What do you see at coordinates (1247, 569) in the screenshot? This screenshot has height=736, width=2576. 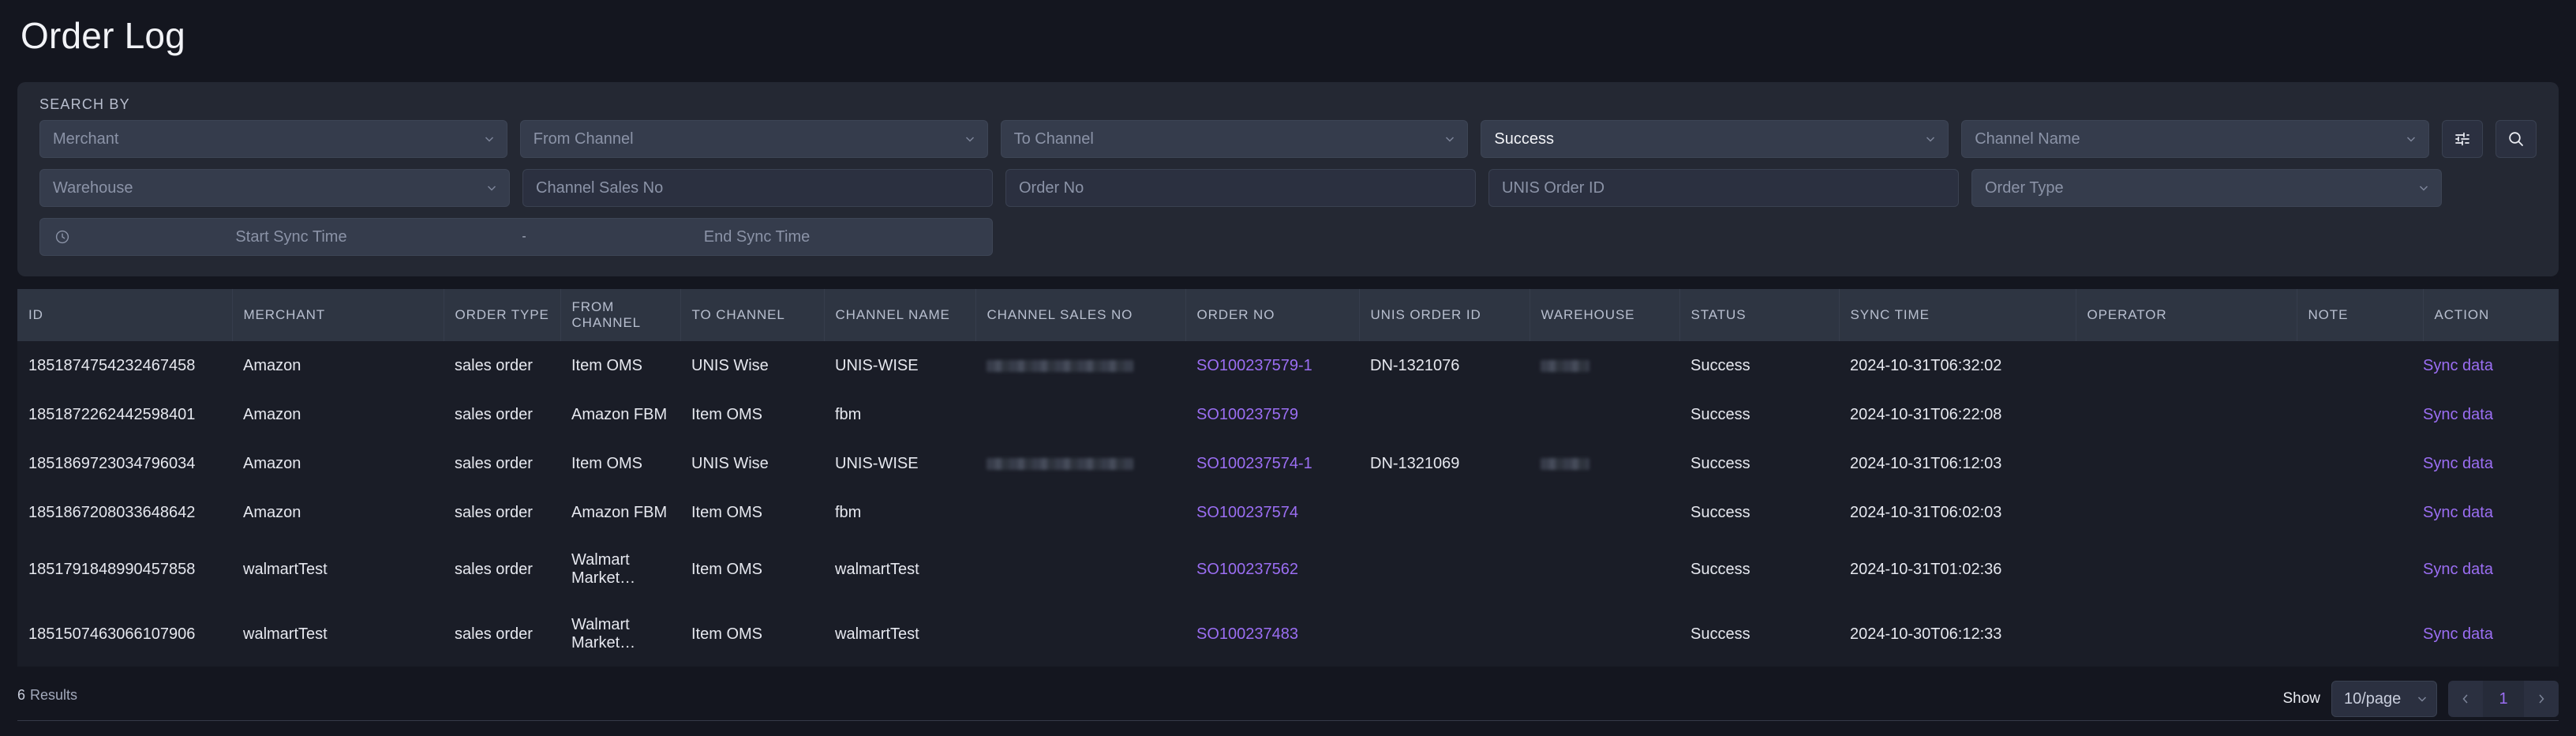 I see `order-no-link: SO100237562` at bounding box center [1247, 569].